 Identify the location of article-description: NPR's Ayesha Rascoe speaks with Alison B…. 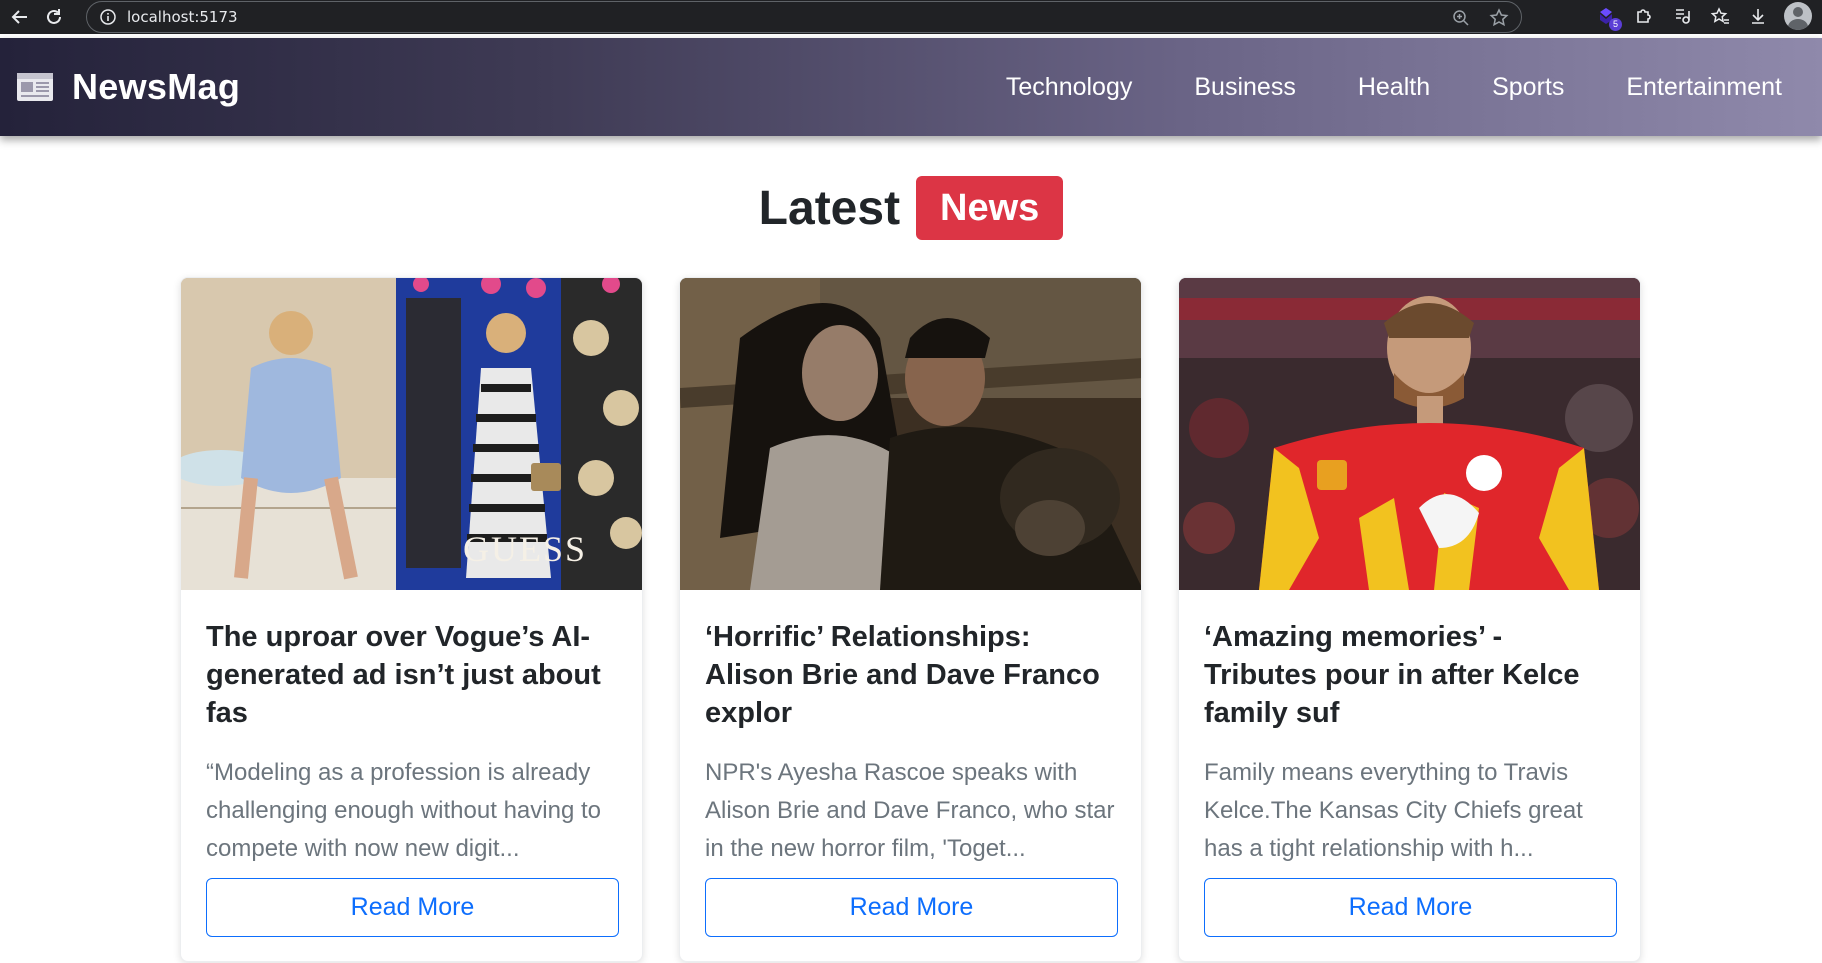
(910, 810).